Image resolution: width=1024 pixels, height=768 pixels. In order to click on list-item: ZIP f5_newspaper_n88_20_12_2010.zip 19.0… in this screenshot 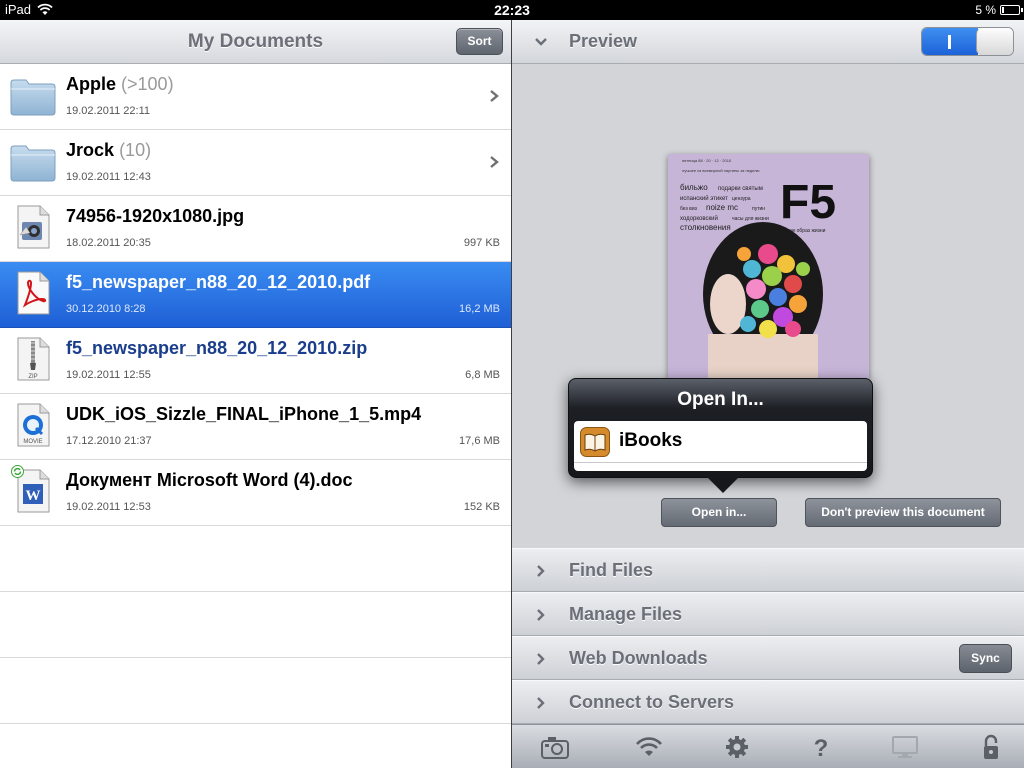, I will do `click(255, 361)`.